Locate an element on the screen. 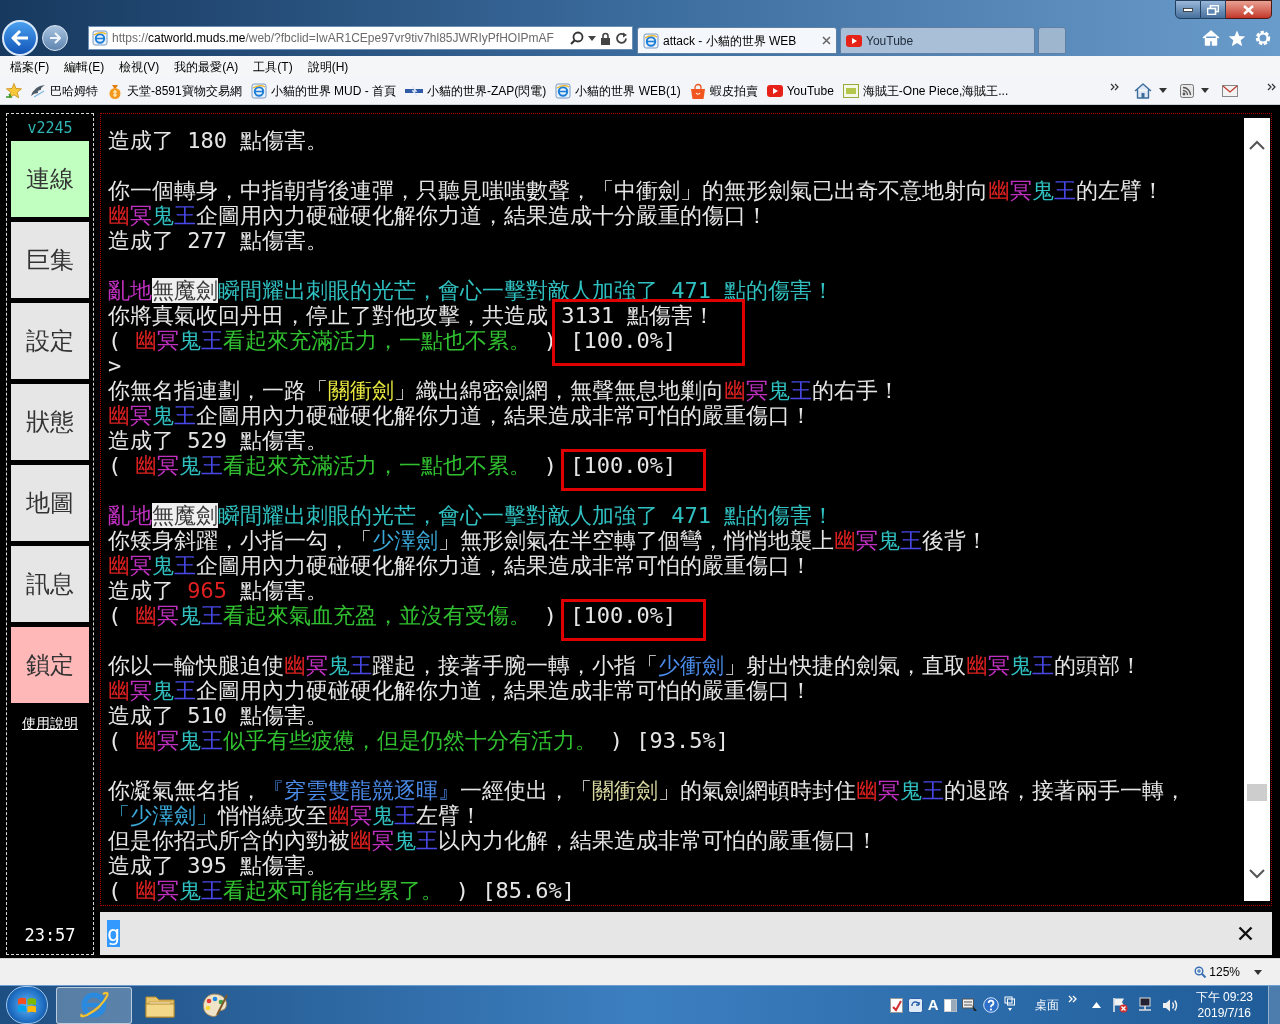 This screenshot has height=1024, width=1280. tile-icon is located at coordinates (850, 90).